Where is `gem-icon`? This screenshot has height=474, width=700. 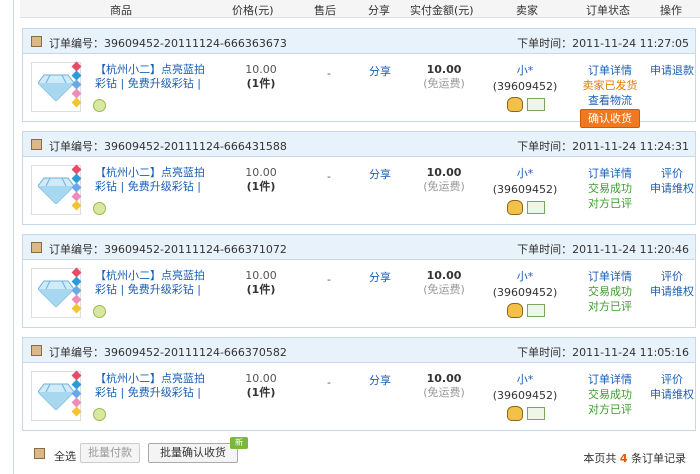 gem-icon is located at coordinates (76, 411).